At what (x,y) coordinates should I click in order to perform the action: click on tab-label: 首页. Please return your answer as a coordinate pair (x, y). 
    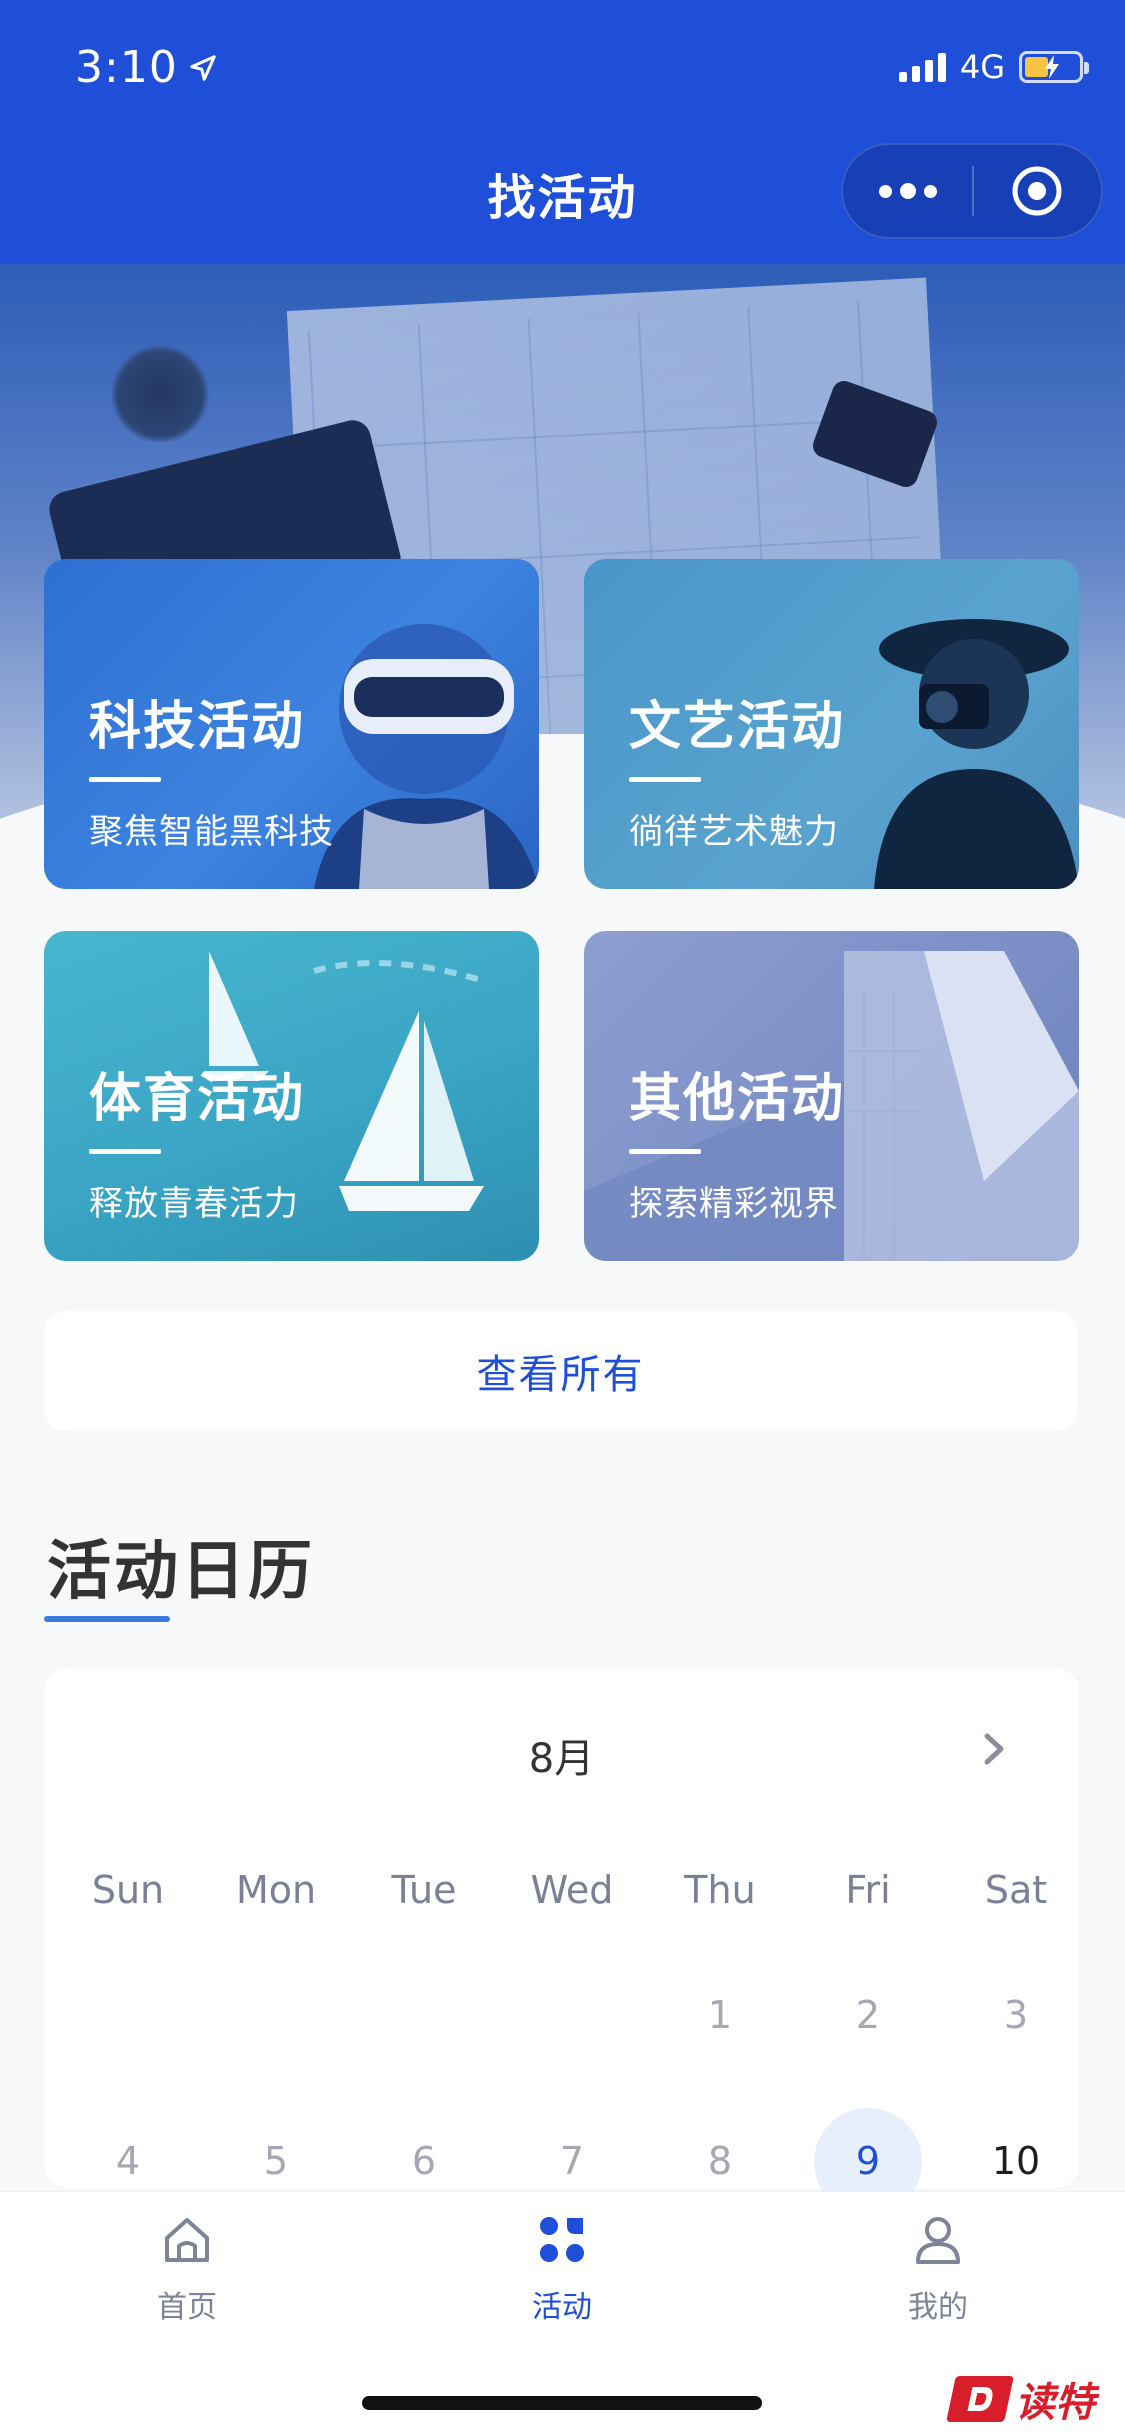
    Looking at the image, I should click on (187, 2307).